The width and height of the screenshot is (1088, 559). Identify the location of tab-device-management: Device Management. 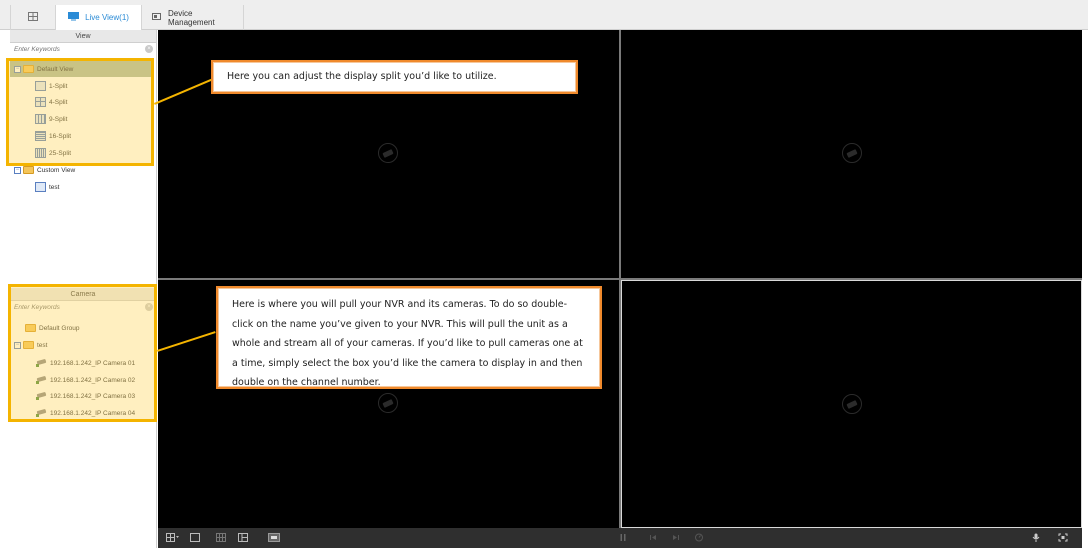
(193, 17).